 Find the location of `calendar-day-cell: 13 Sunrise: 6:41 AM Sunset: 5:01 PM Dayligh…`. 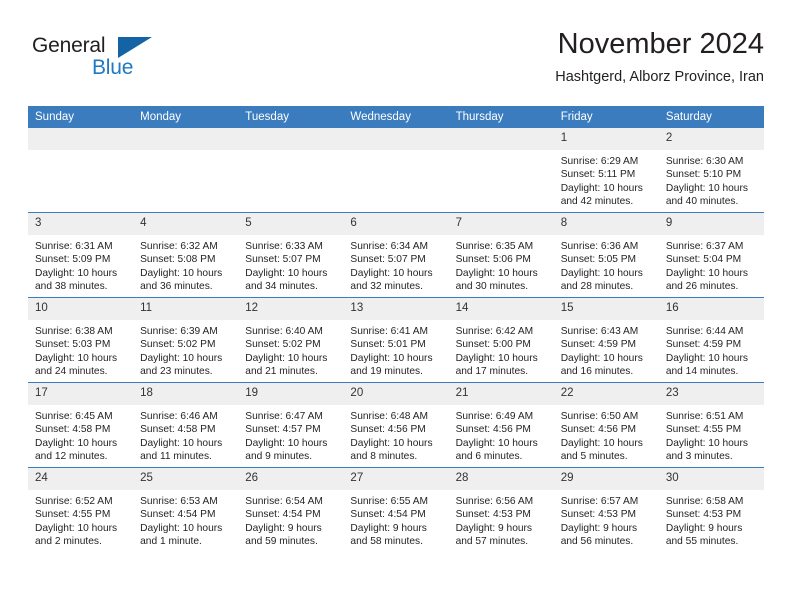

calendar-day-cell: 13 Sunrise: 6:41 AM Sunset: 5:01 PM Dayligh… is located at coordinates (396, 340).